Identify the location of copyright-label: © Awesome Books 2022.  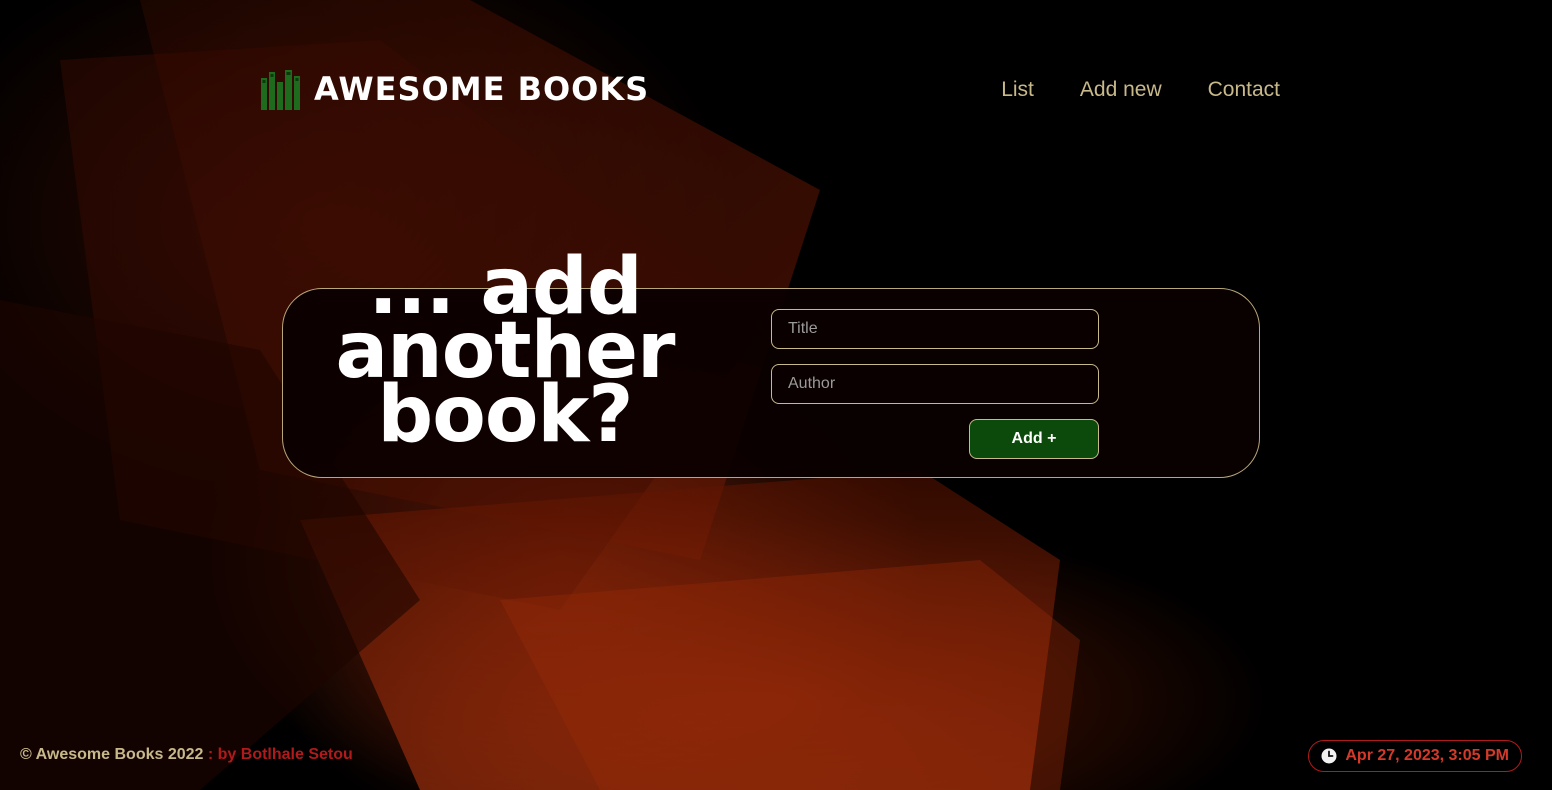
(112, 754).